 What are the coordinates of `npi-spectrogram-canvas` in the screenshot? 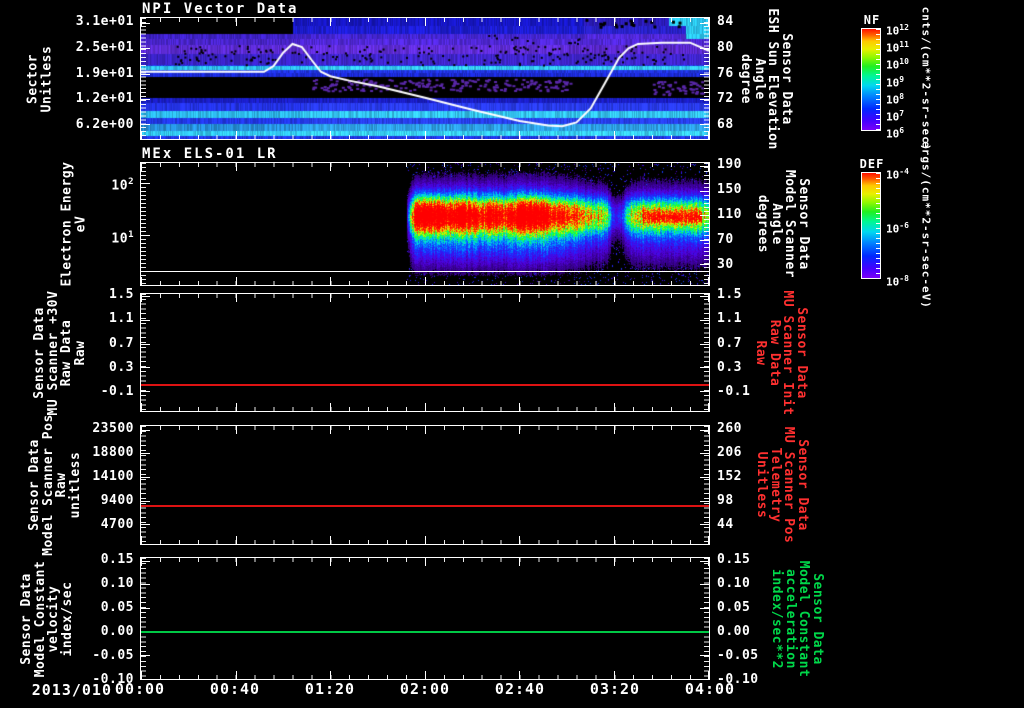 It's located at (425, 78).